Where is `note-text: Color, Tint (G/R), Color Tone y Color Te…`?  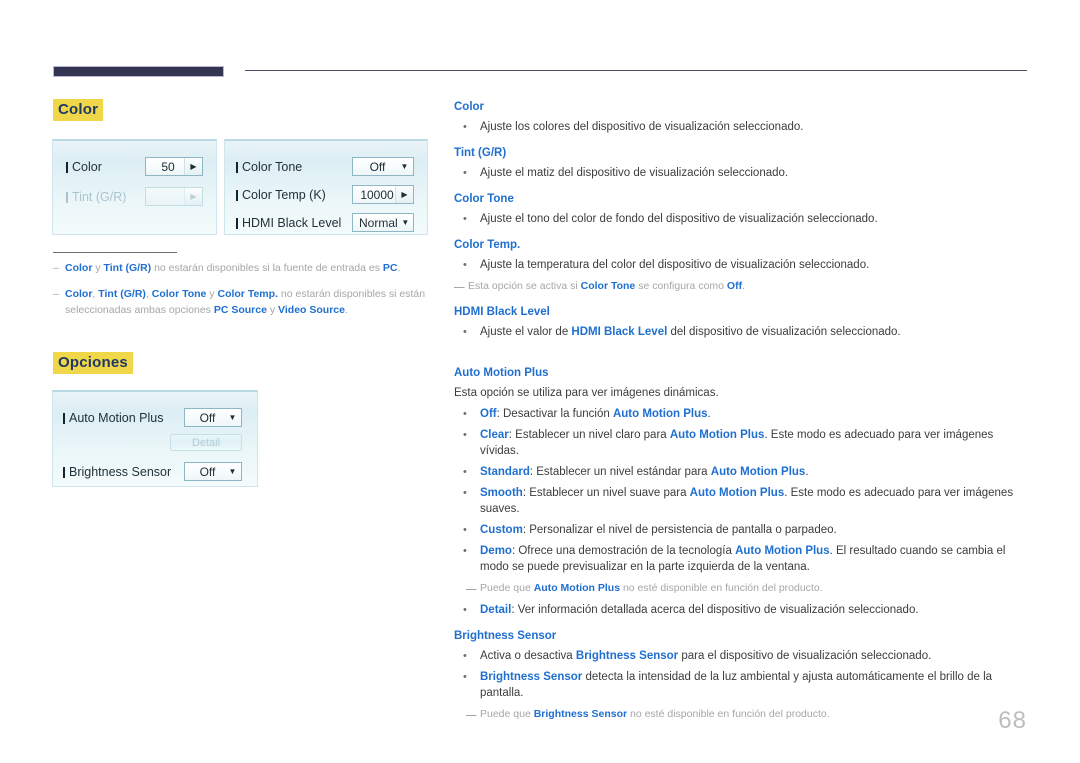 note-text: Color, Tint (G/R), Color Tone y Color Te… is located at coordinates (245, 302).